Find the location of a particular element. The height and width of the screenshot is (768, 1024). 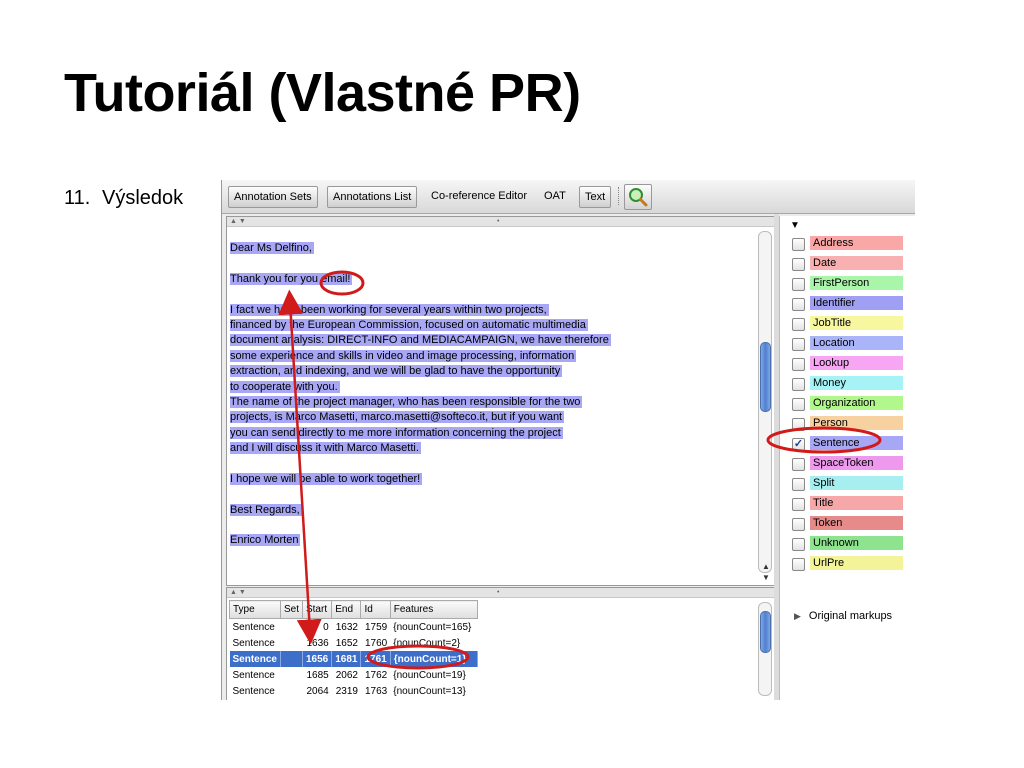

table-cell: 1761 is located at coordinates (375, 659).